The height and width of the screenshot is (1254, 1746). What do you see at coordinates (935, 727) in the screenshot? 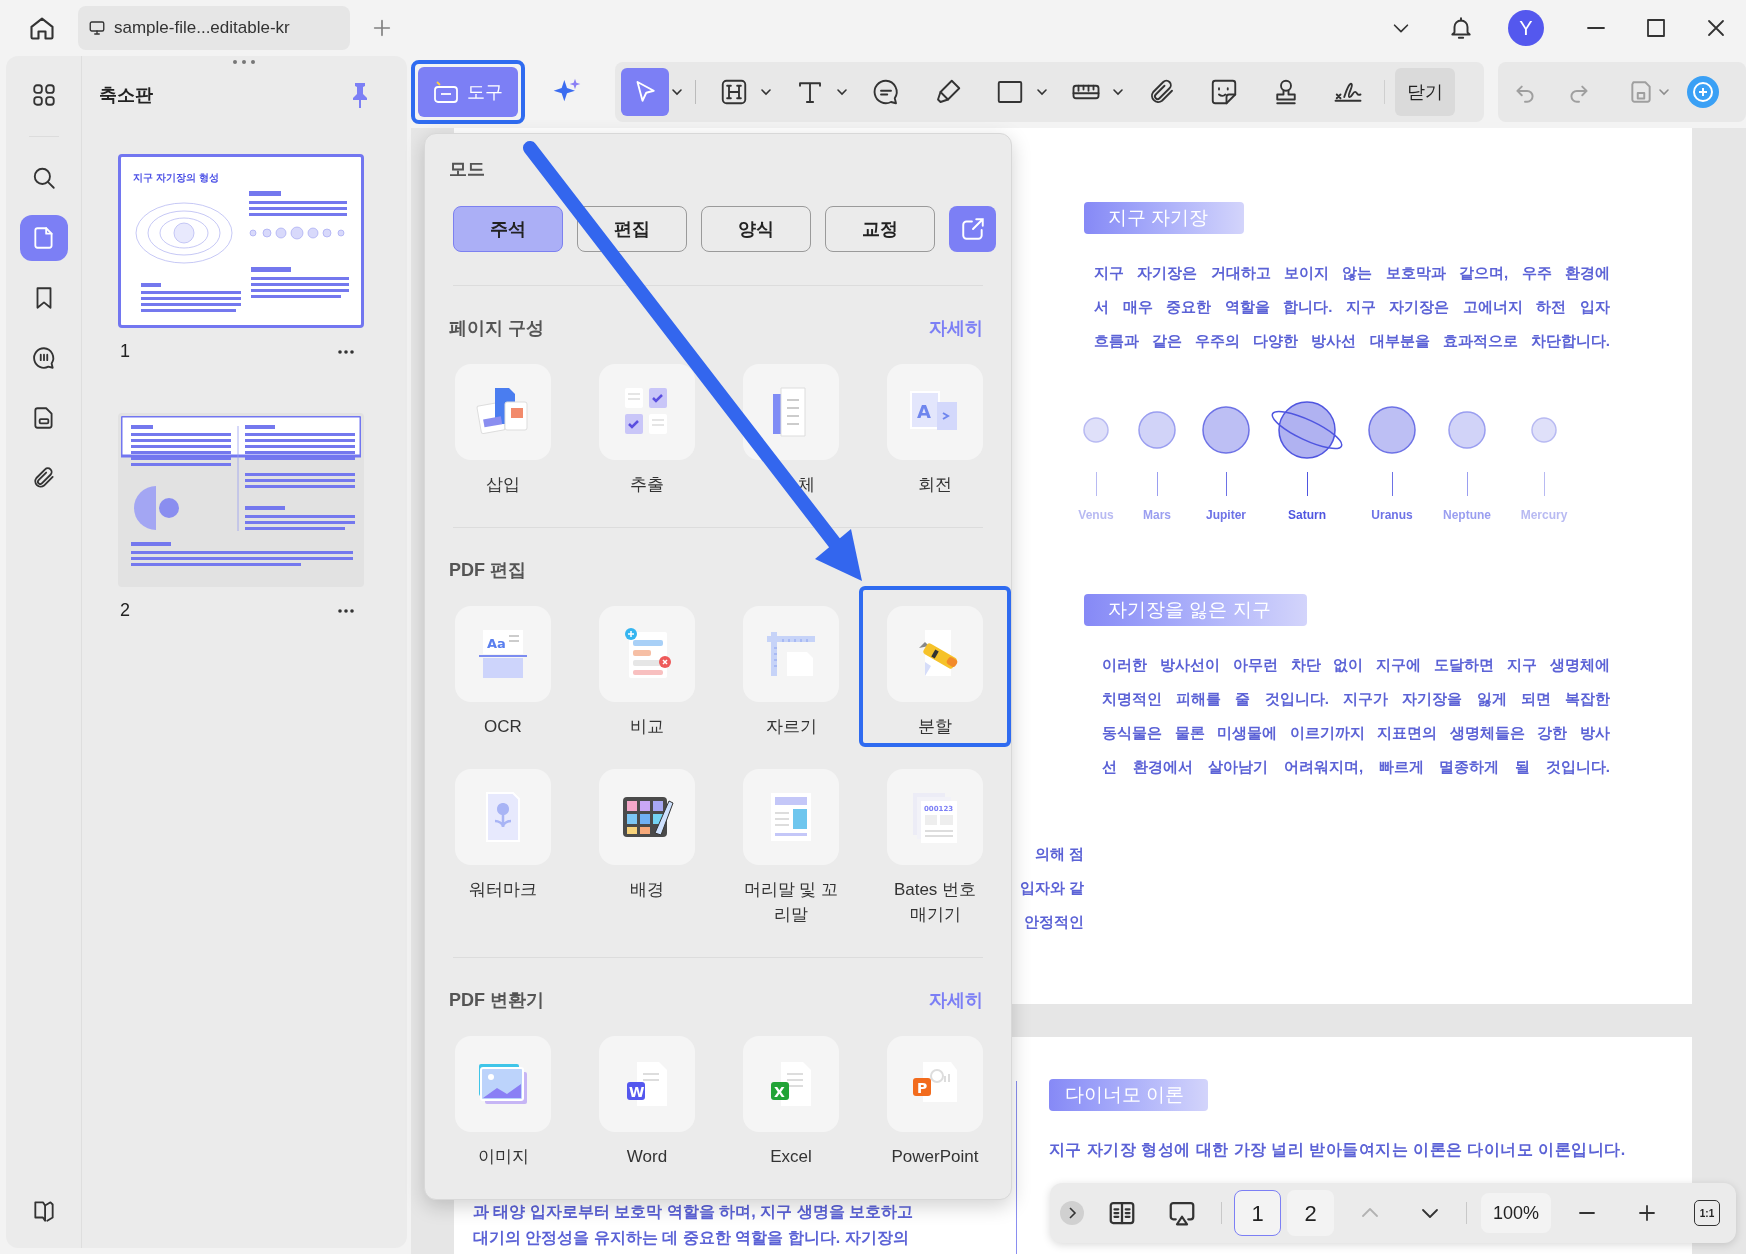
I see `tool-label: 분할` at bounding box center [935, 727].